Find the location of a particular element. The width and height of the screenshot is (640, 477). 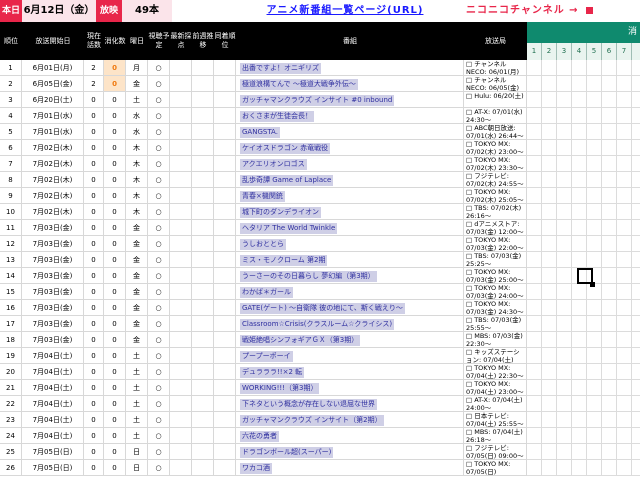

row-station: □ TOKYO MX: 07/02(木) 23:00～ is located at coordinates (495, 148).